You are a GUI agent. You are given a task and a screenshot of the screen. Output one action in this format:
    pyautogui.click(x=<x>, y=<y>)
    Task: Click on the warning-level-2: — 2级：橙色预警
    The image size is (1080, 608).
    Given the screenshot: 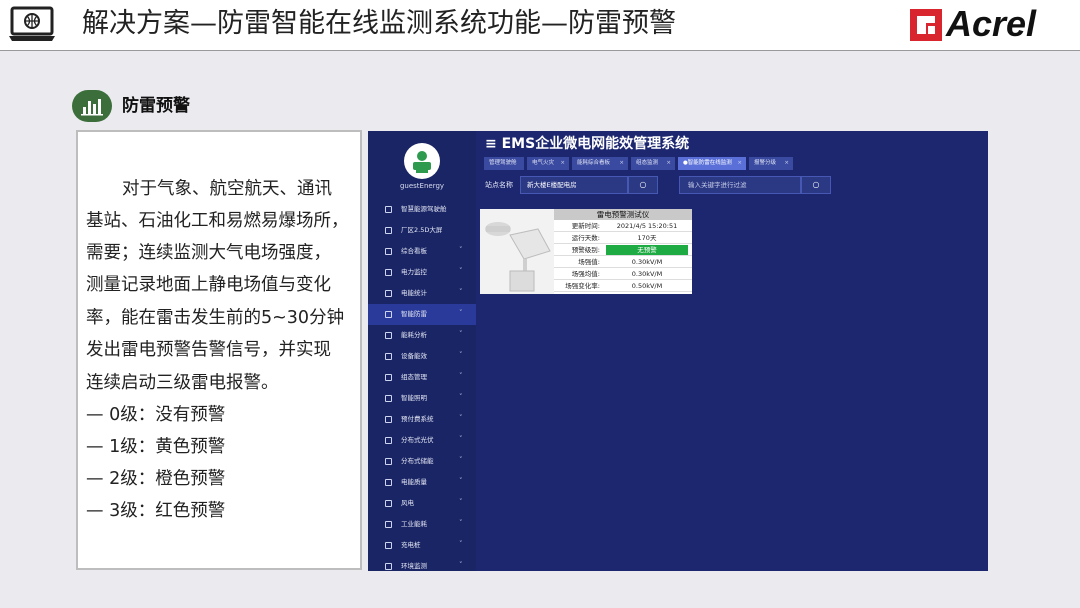 What is the action you would take?
    pyautogui.click(x=156, y=479)
    